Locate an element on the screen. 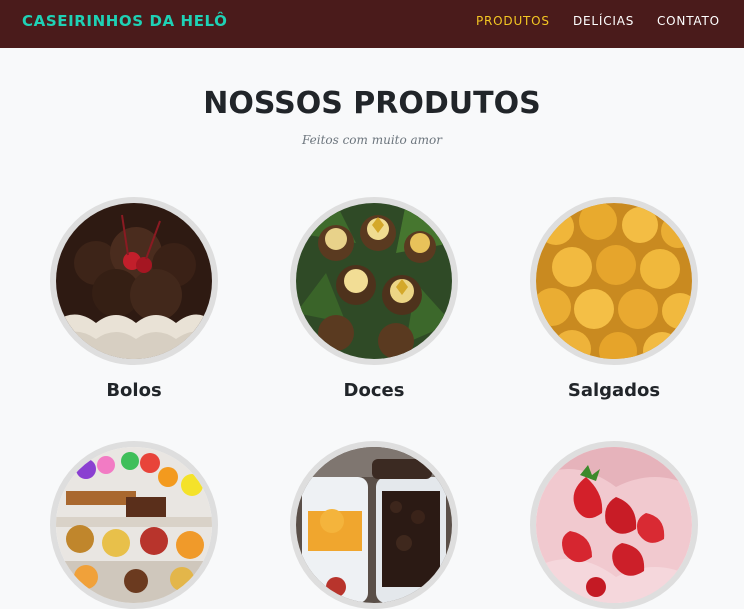  product-title-doces: Doces is located at coordinates (374, 390).